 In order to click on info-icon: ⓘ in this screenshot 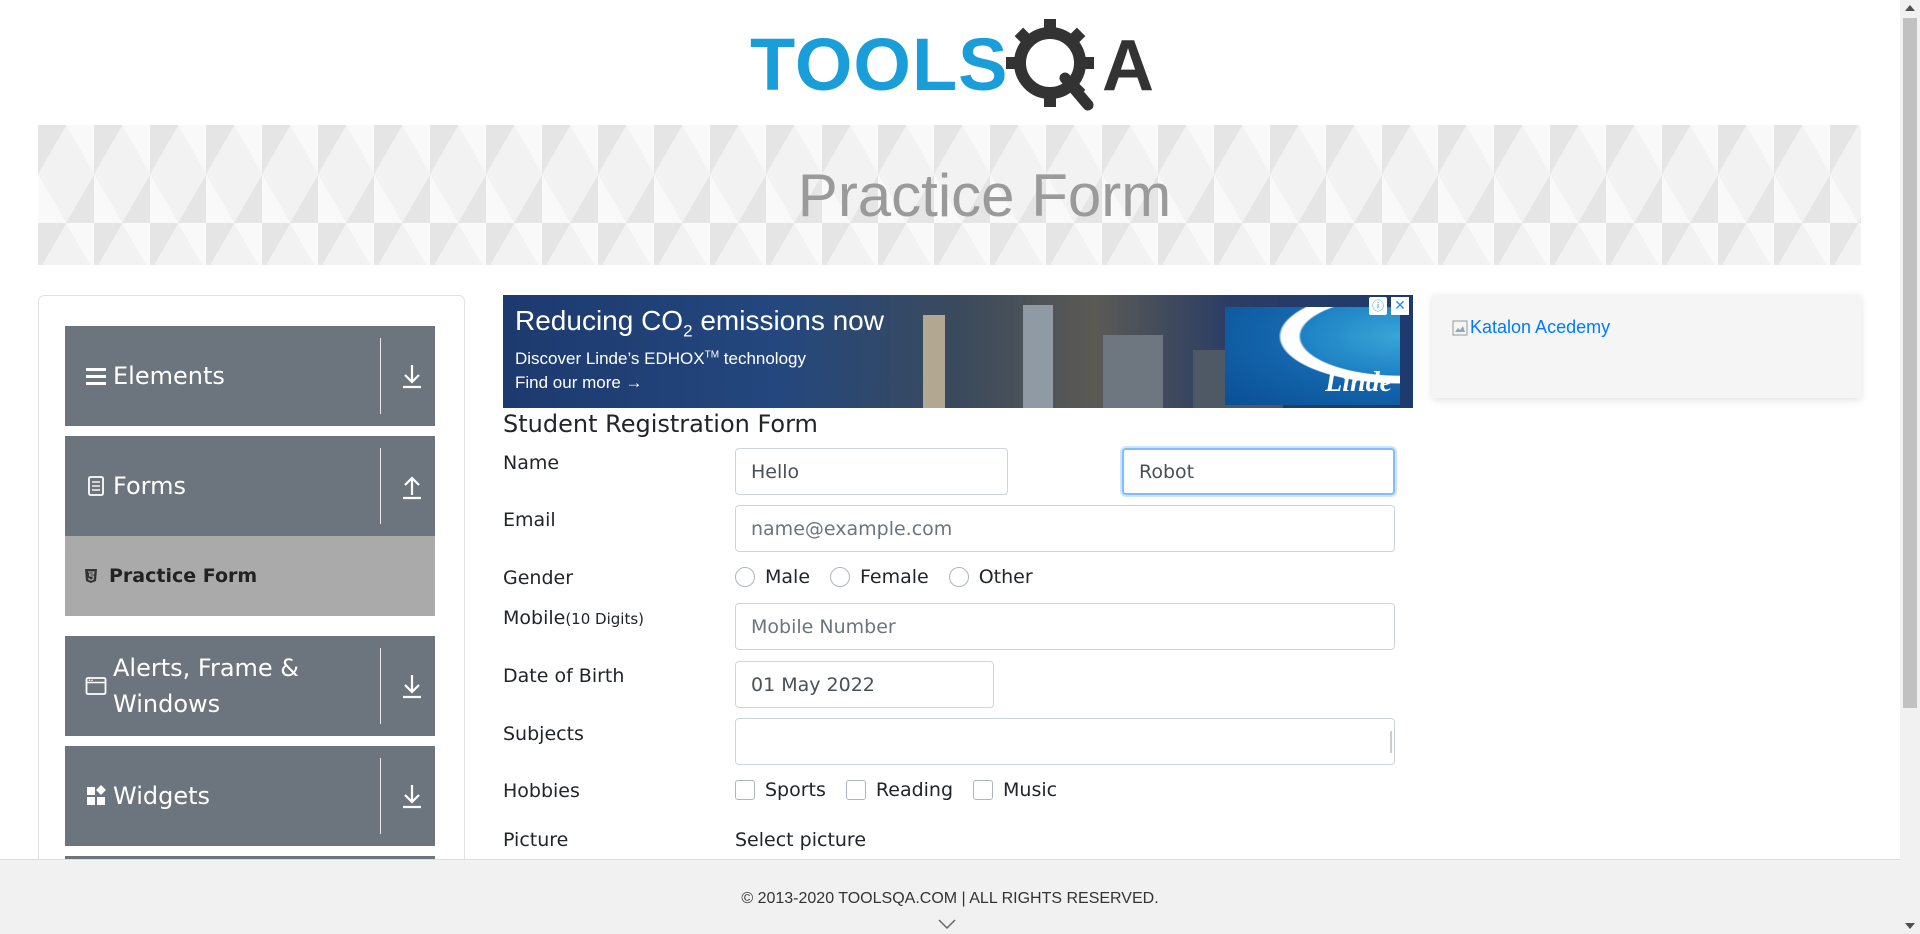, I will do `click(1378, 306)`.